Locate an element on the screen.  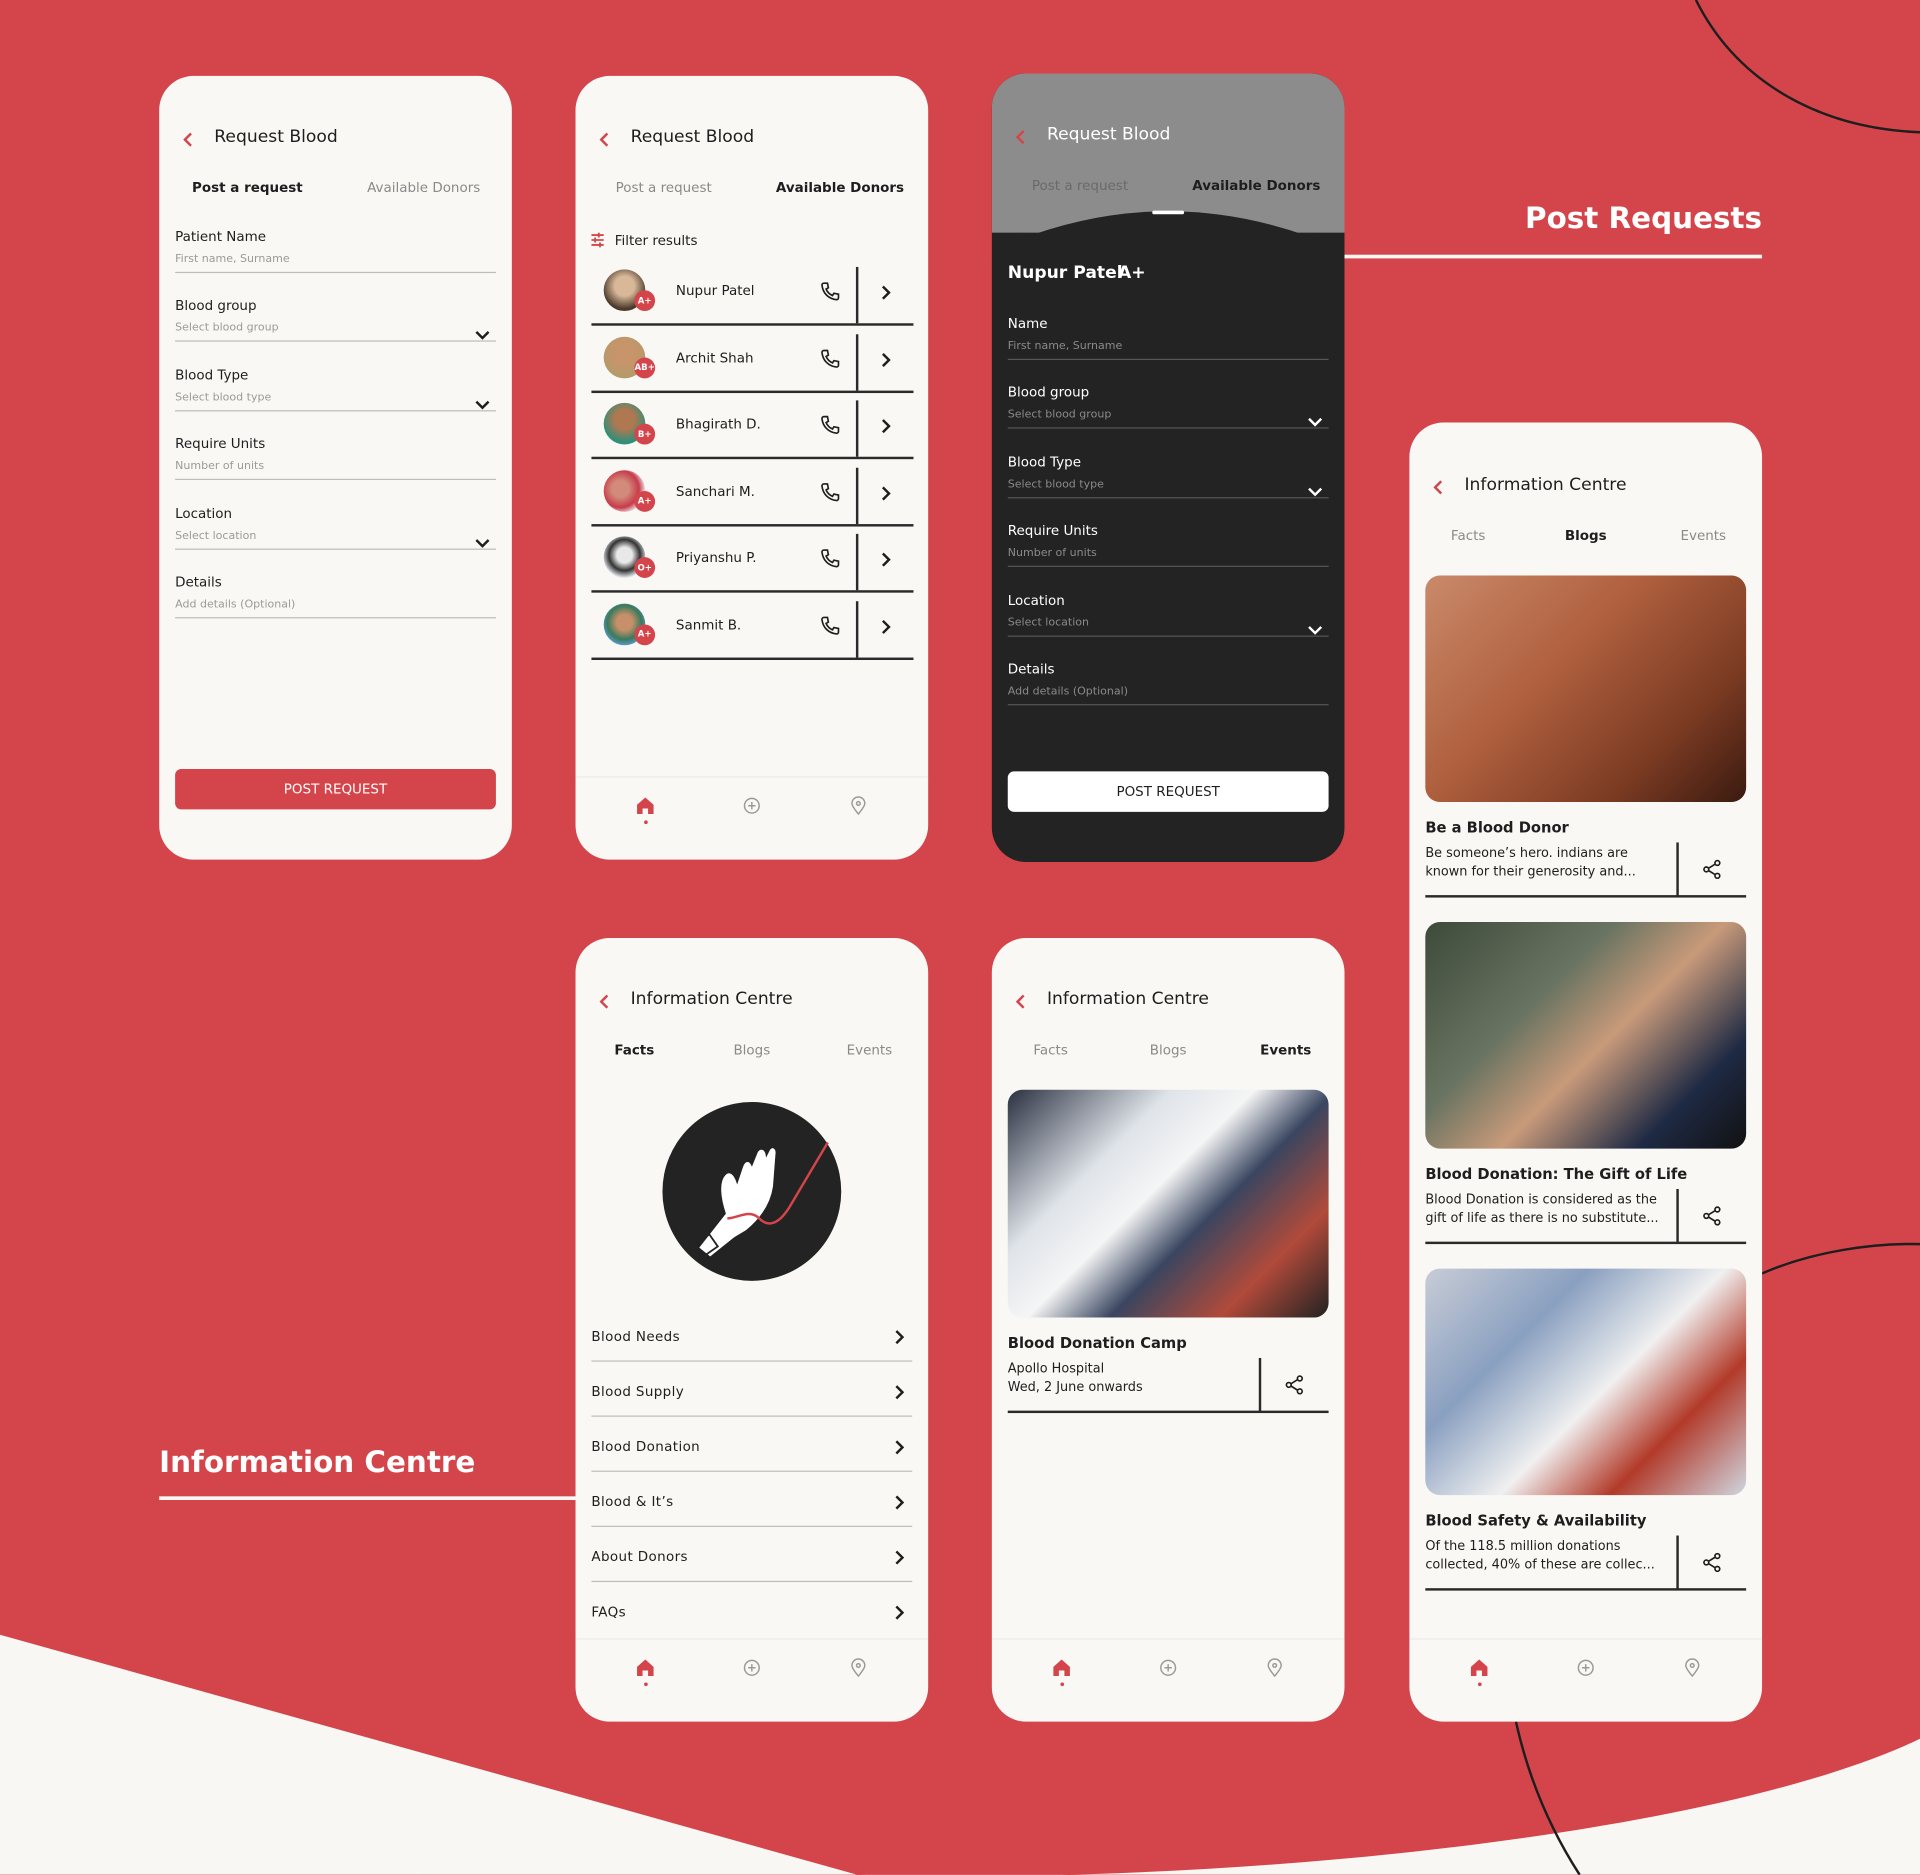
share-divider is located at coordinates (1677, 1562).